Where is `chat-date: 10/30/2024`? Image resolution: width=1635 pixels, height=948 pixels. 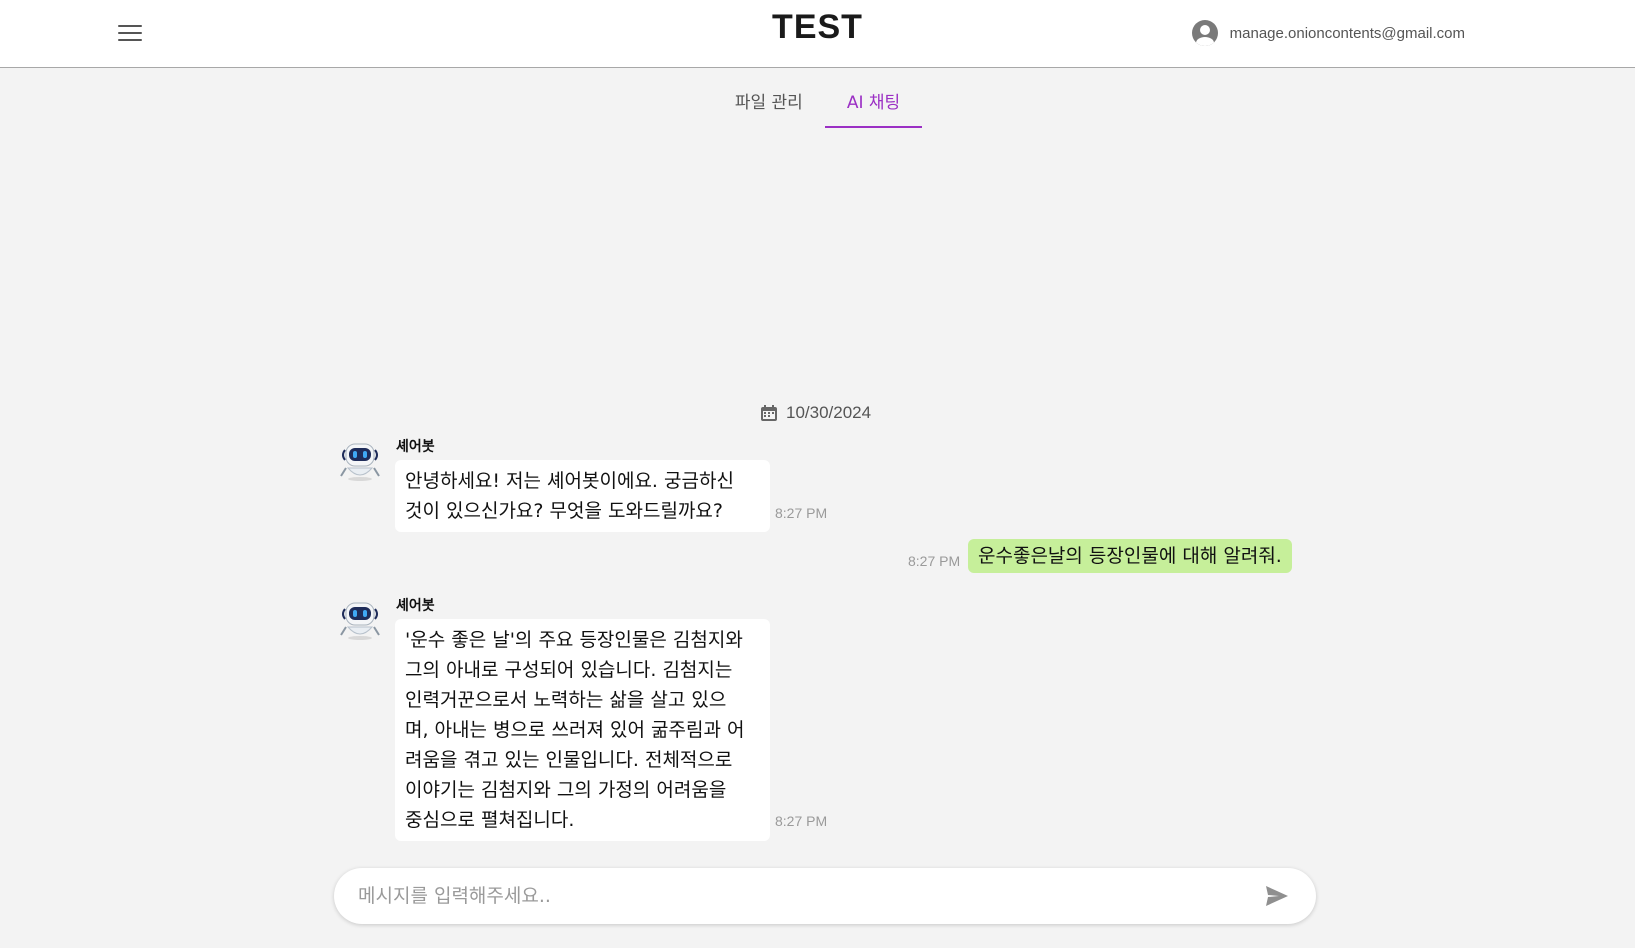 chat-date: 10/30/2024 is located at coordinates (829, 412).